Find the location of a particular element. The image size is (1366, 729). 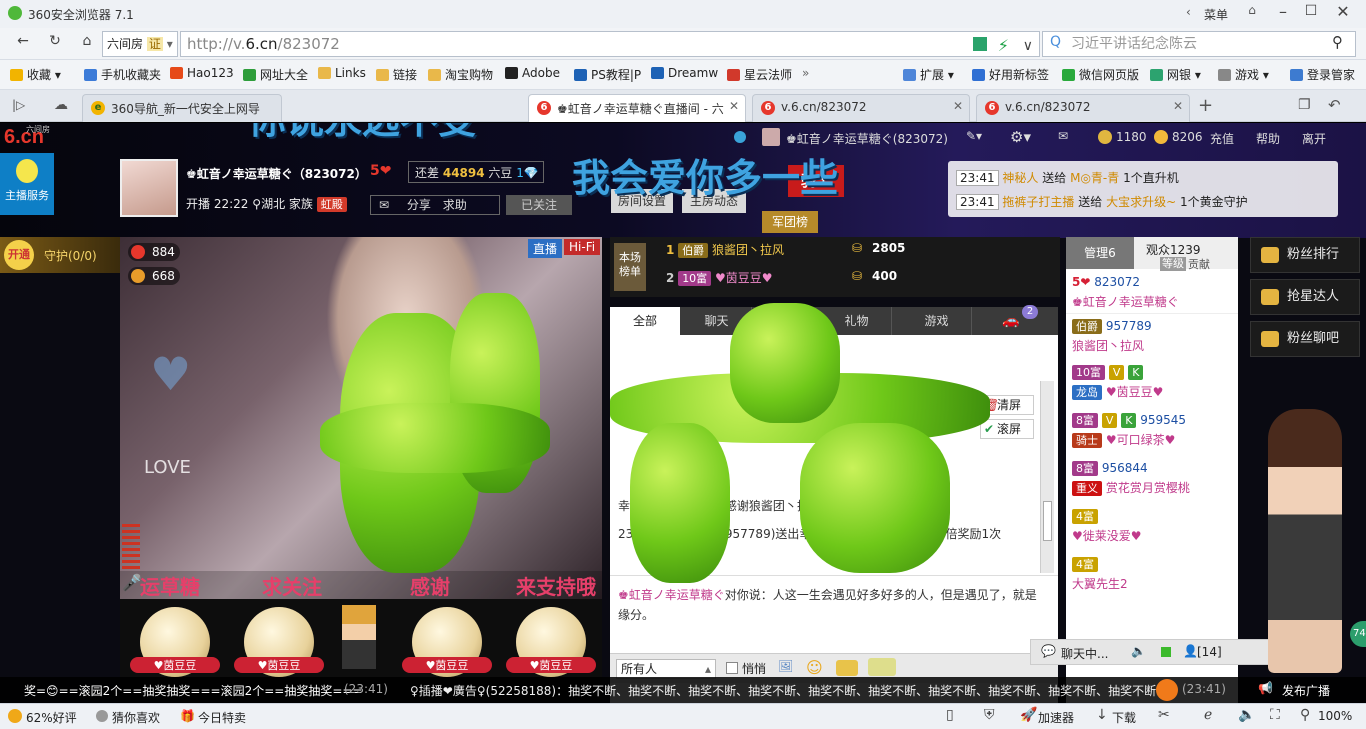

audience-item: 大翼先生2 is located at coordinates (1150, 583).